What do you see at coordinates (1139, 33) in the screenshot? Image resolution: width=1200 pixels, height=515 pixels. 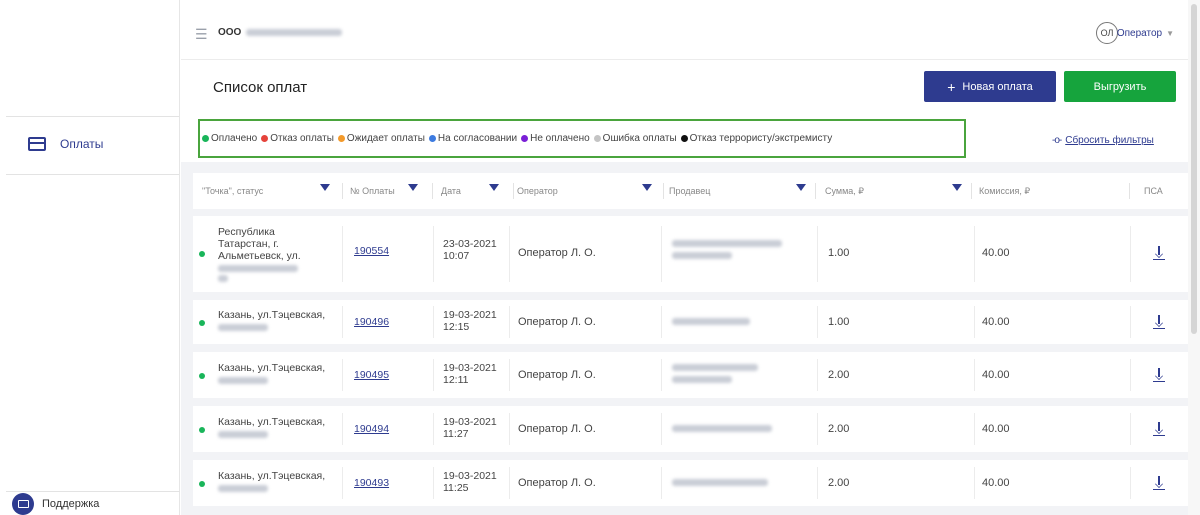 I see `user-role: Оператор` at bounding box center [1139, 33].